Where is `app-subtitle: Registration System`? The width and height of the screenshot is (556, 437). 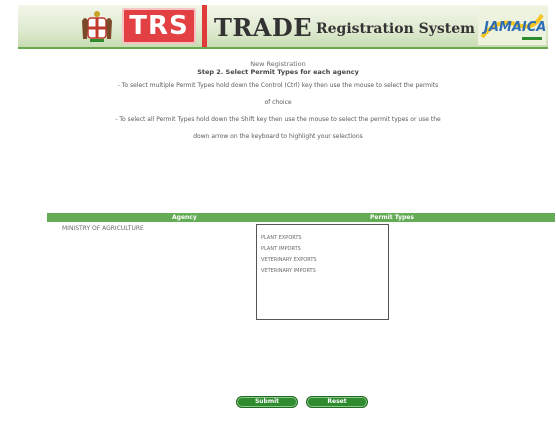
app-subtitle: Registration System is located at coordinates (395, 29).